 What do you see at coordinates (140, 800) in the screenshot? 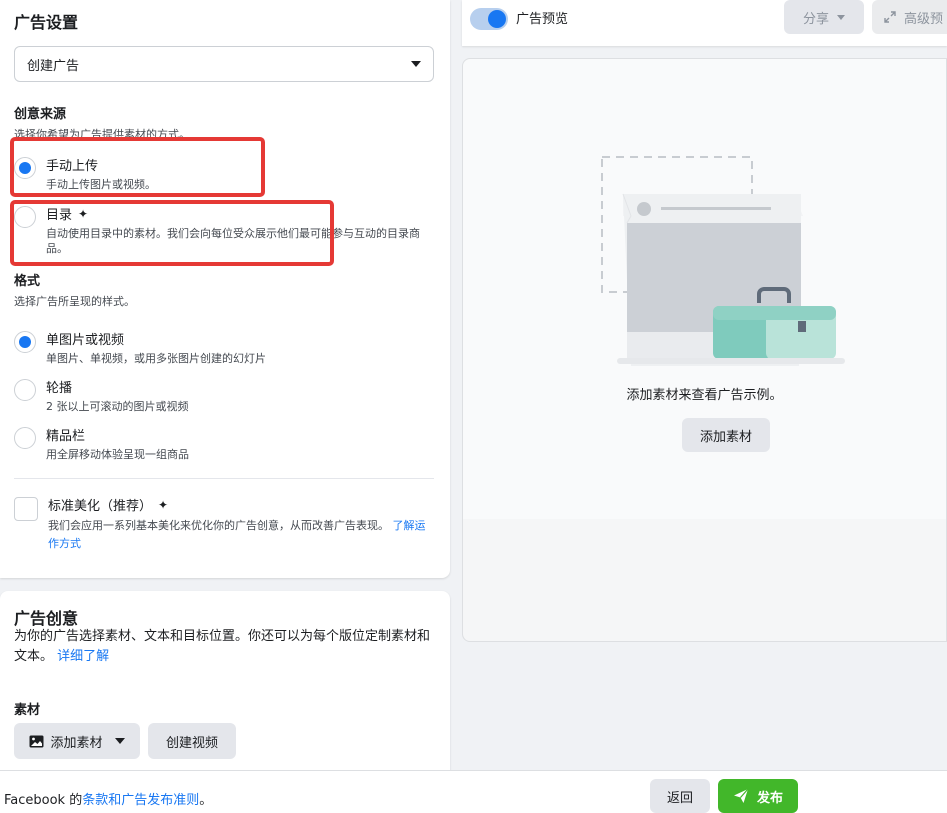
I see `terms-link: 条款和广告发布准则` at bounding box center [140, 800].